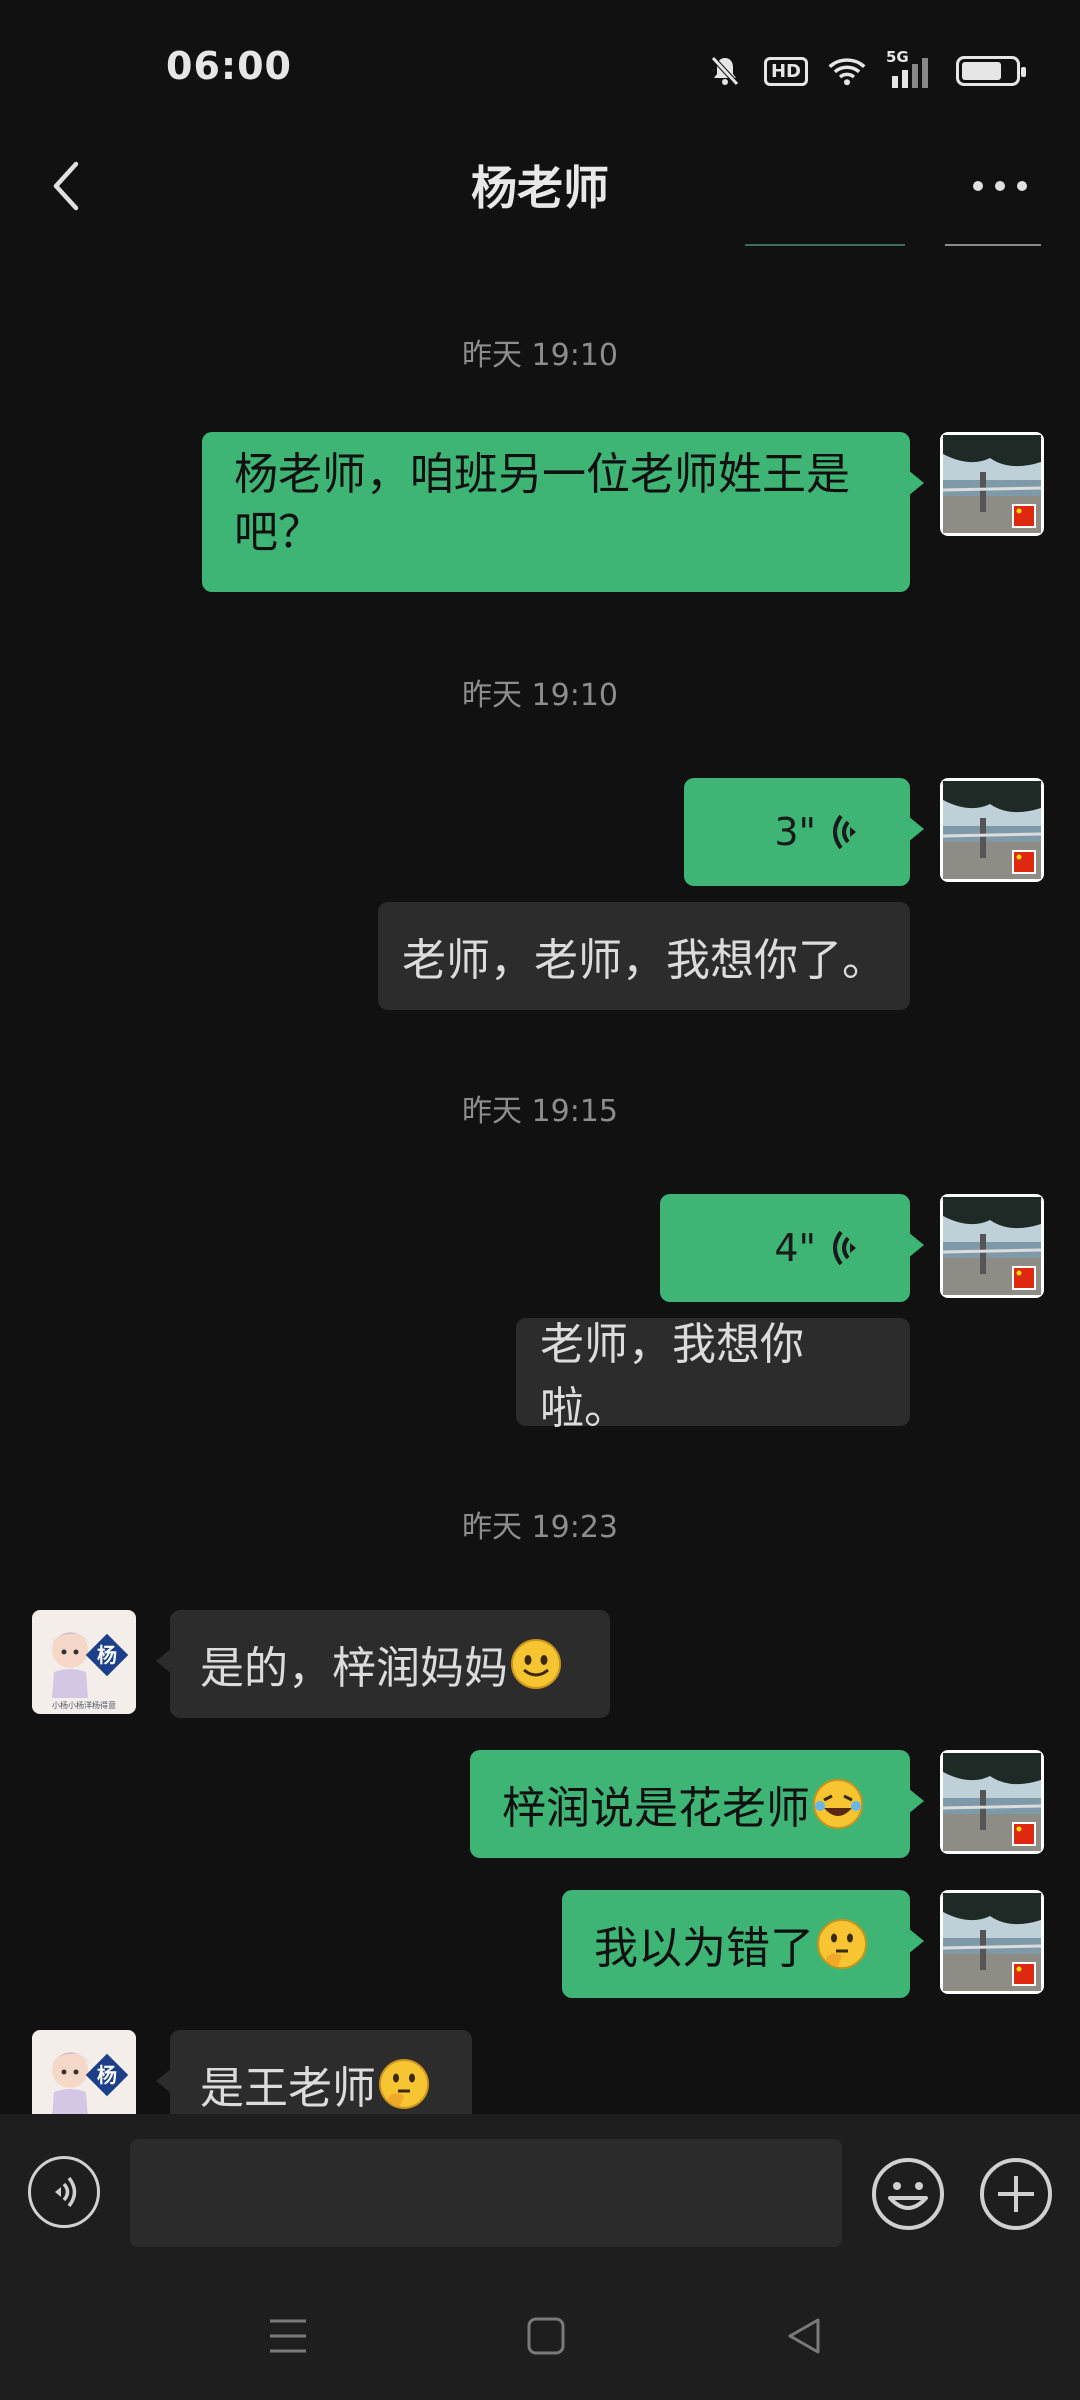  What do you see at coordinates (847, 71) in the screenshot?
I see `wifi-icon` at bounding box center [847, 71].